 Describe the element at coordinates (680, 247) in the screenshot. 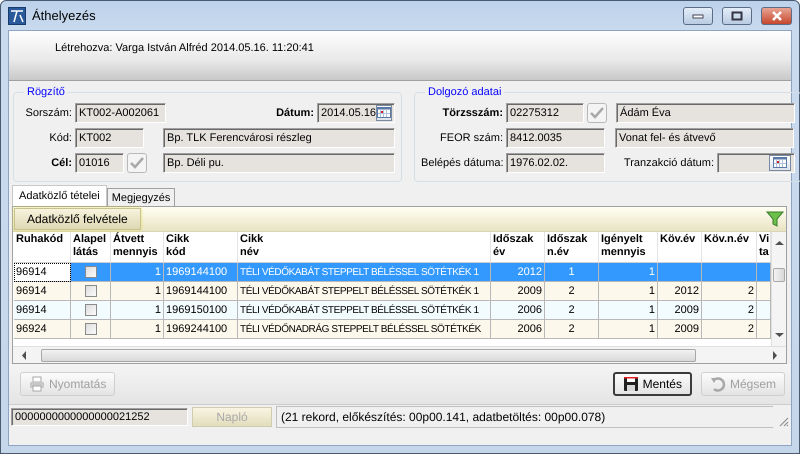

I see `column-header: Köv.év` at that location.